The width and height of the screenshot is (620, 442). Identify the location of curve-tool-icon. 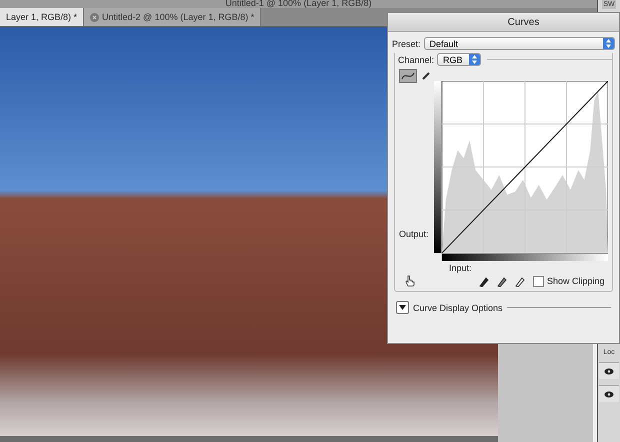
(408, 76).